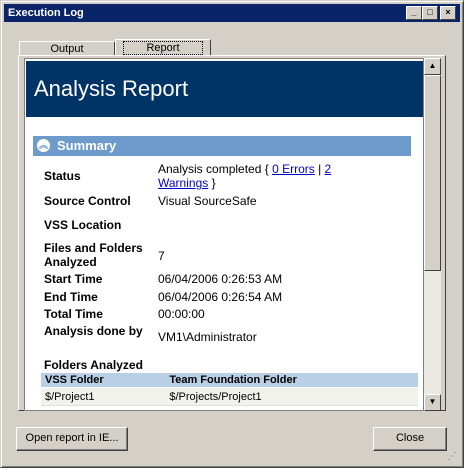  What do you see at coordinates (432, 402) in the screenshot?
I see `scroll-down-button: ▼` at bounding box center [432, 402].